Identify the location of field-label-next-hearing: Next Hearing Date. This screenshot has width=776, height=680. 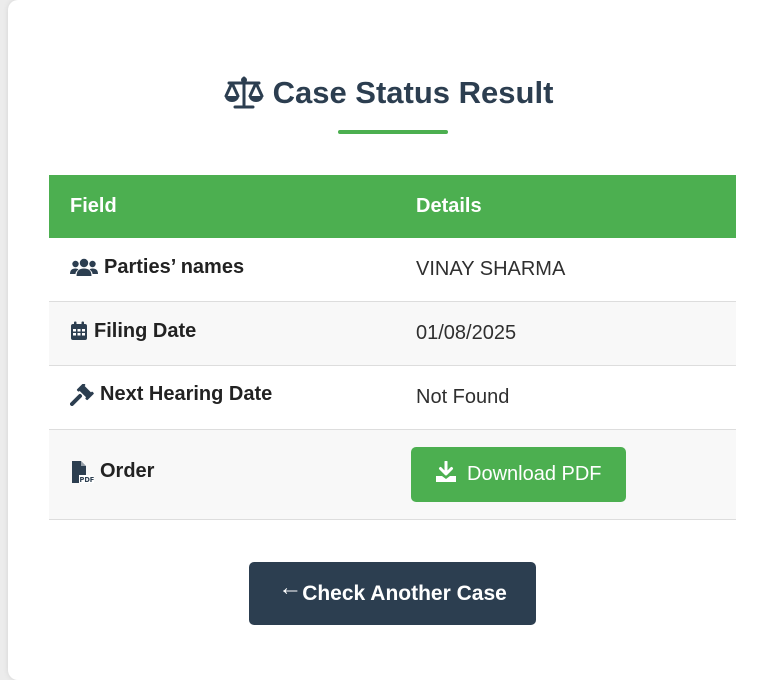
(186, 394).